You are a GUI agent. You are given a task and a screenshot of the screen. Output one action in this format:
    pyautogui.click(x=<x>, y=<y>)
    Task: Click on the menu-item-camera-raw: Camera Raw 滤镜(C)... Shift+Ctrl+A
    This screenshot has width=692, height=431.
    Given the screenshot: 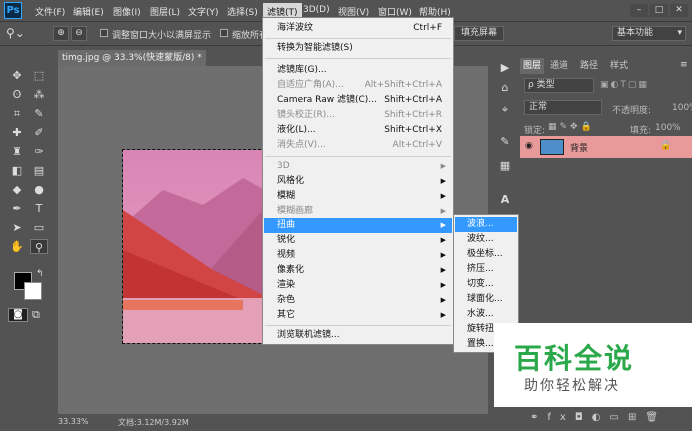 What is the action you would take?
    pyautogui.click(x=358, y=100)
    